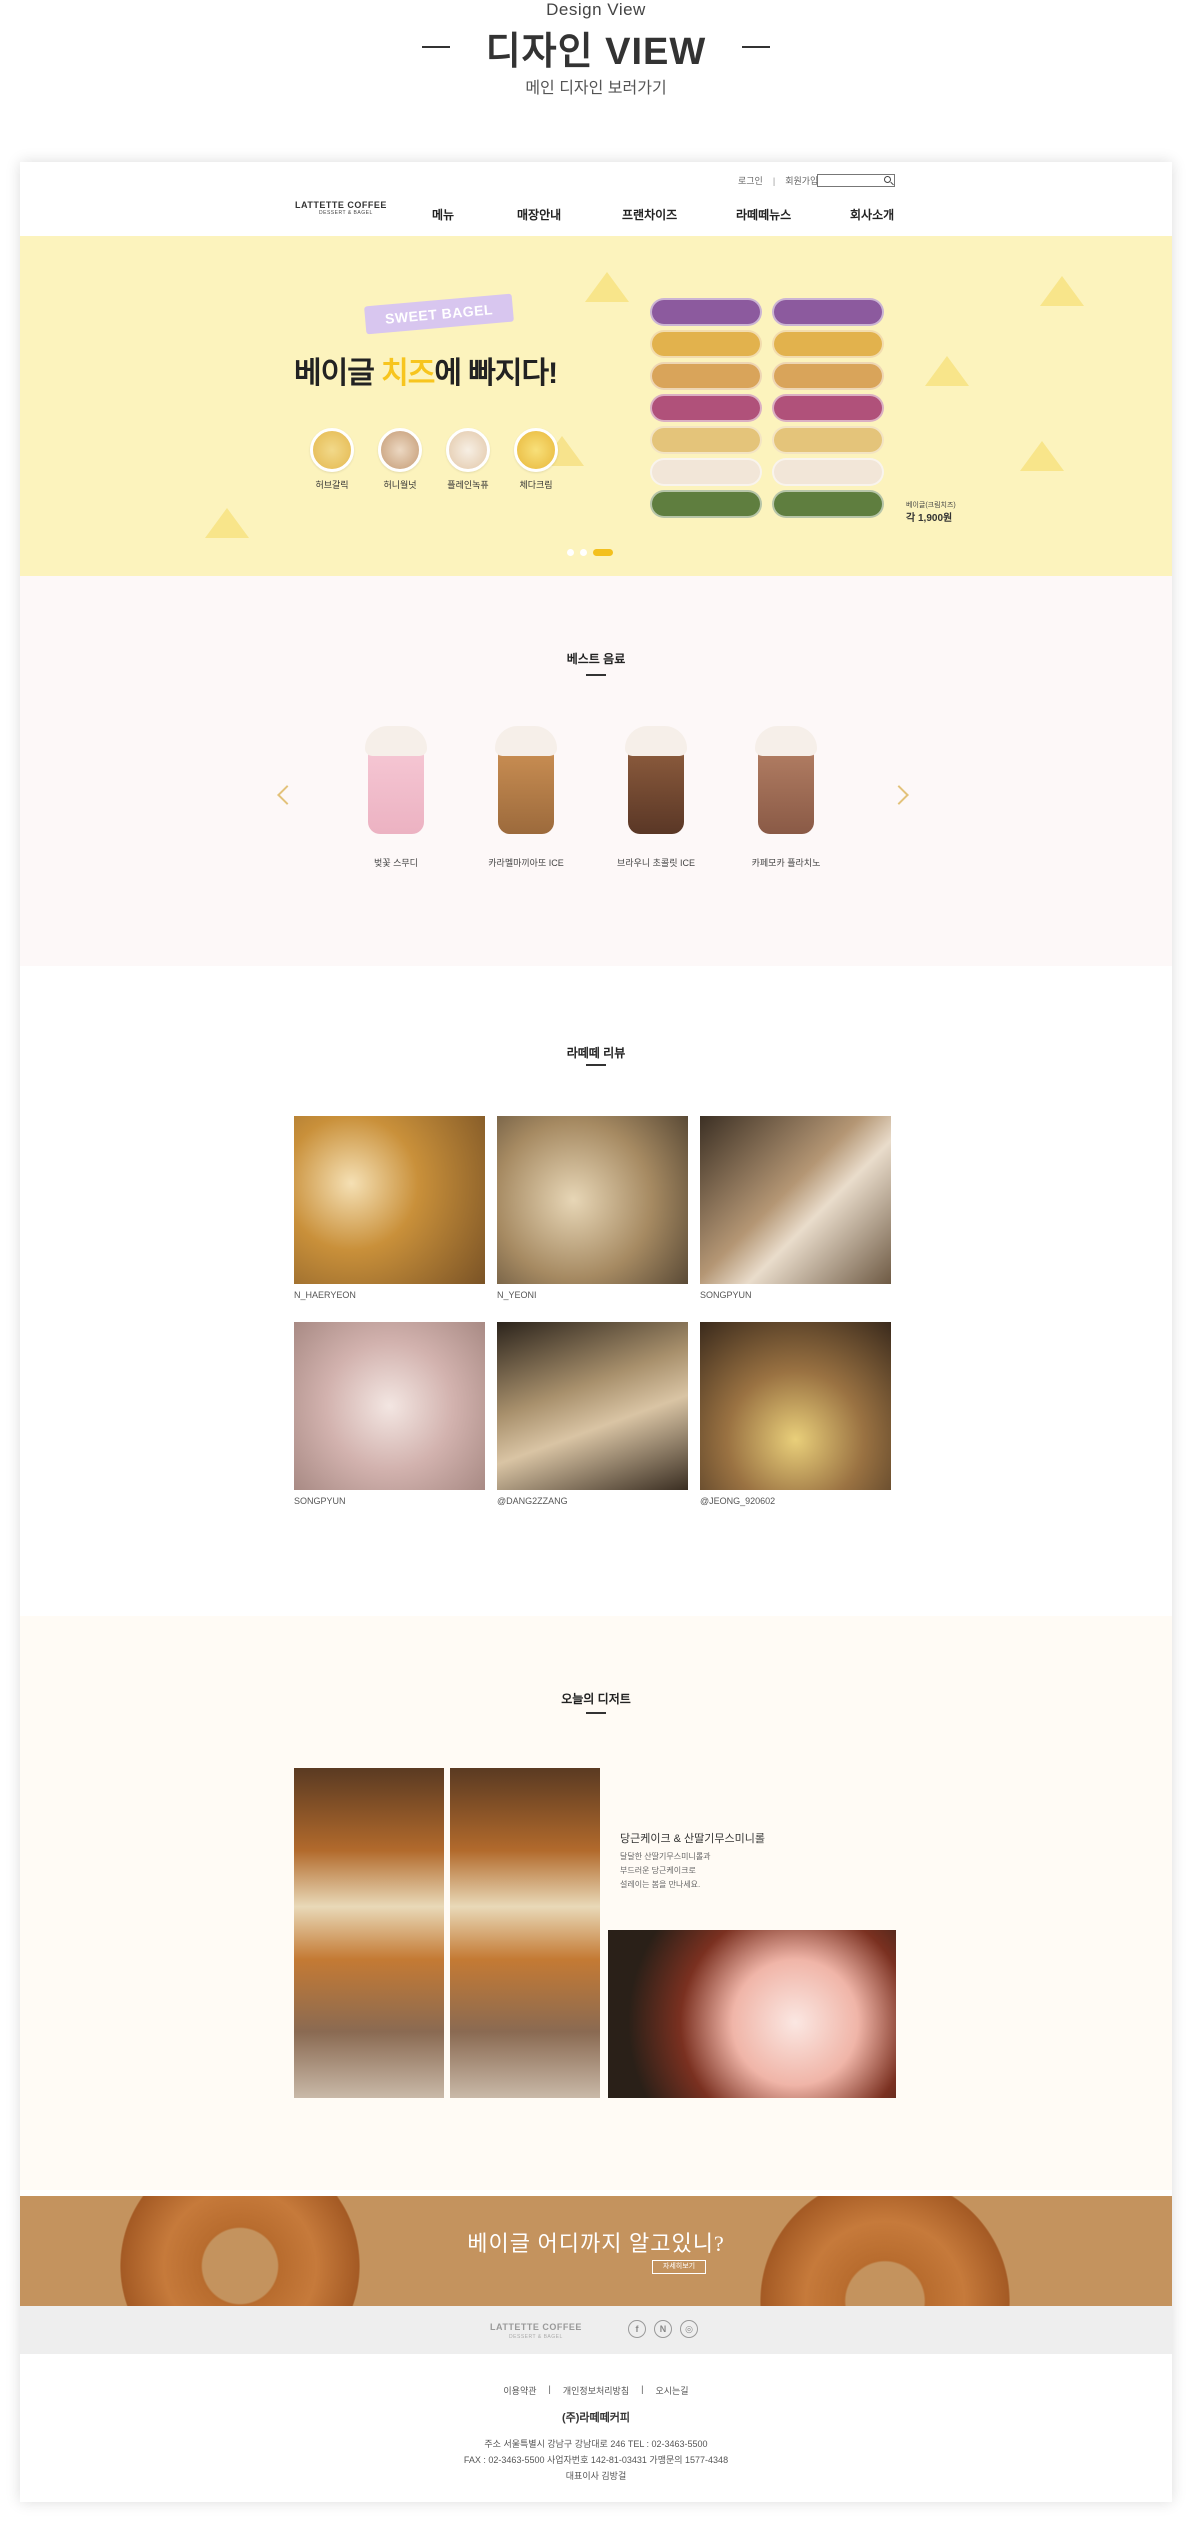 Image resolution: width=1192 pixels, height=2524 pixels. Describe the element at coordinates (778, 180) in the screenshot. I see `utility-links: 로그인 | 회원가입` at that location.